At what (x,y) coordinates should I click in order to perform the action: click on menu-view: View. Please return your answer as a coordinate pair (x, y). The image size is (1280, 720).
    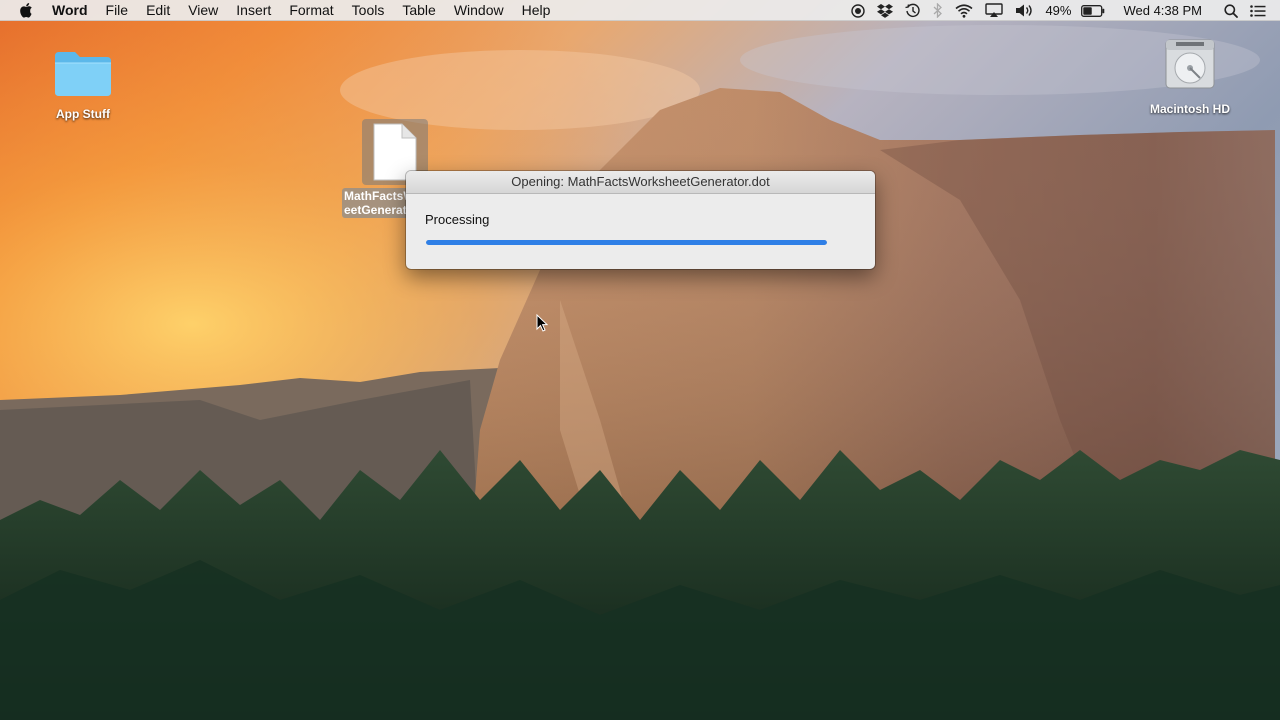
    Looking at the image, I should click on (203, 10).